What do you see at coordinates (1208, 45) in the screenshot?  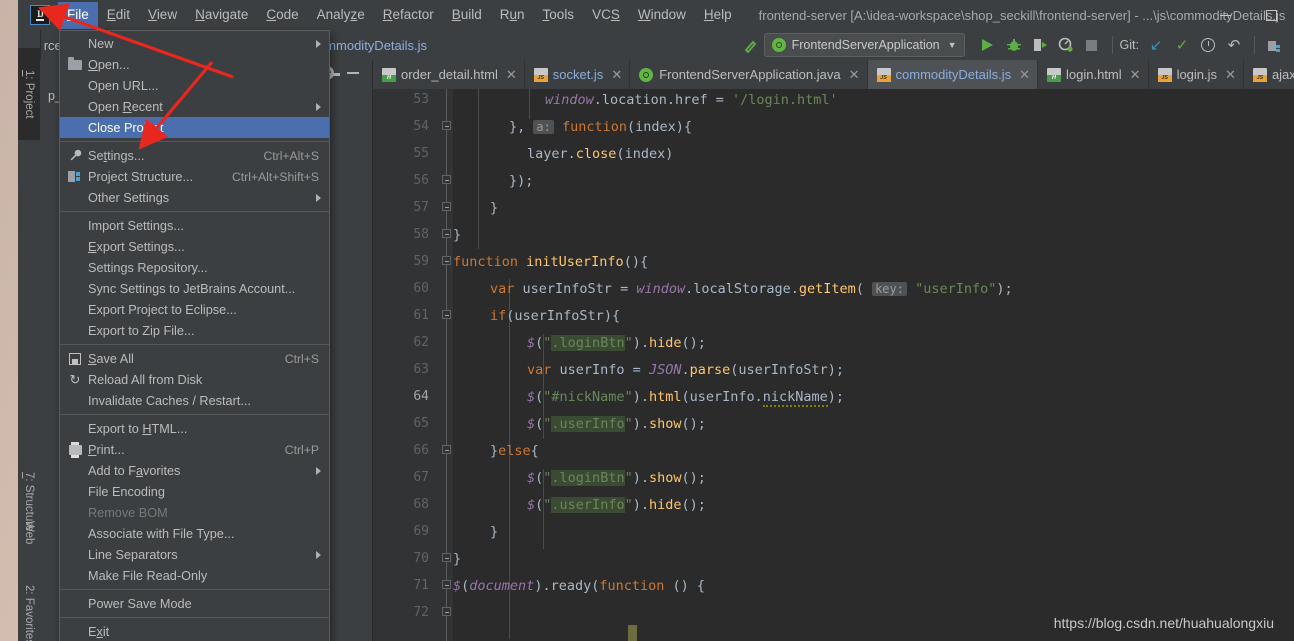 I see `git-history-button` at bounding box center [1208, 45].